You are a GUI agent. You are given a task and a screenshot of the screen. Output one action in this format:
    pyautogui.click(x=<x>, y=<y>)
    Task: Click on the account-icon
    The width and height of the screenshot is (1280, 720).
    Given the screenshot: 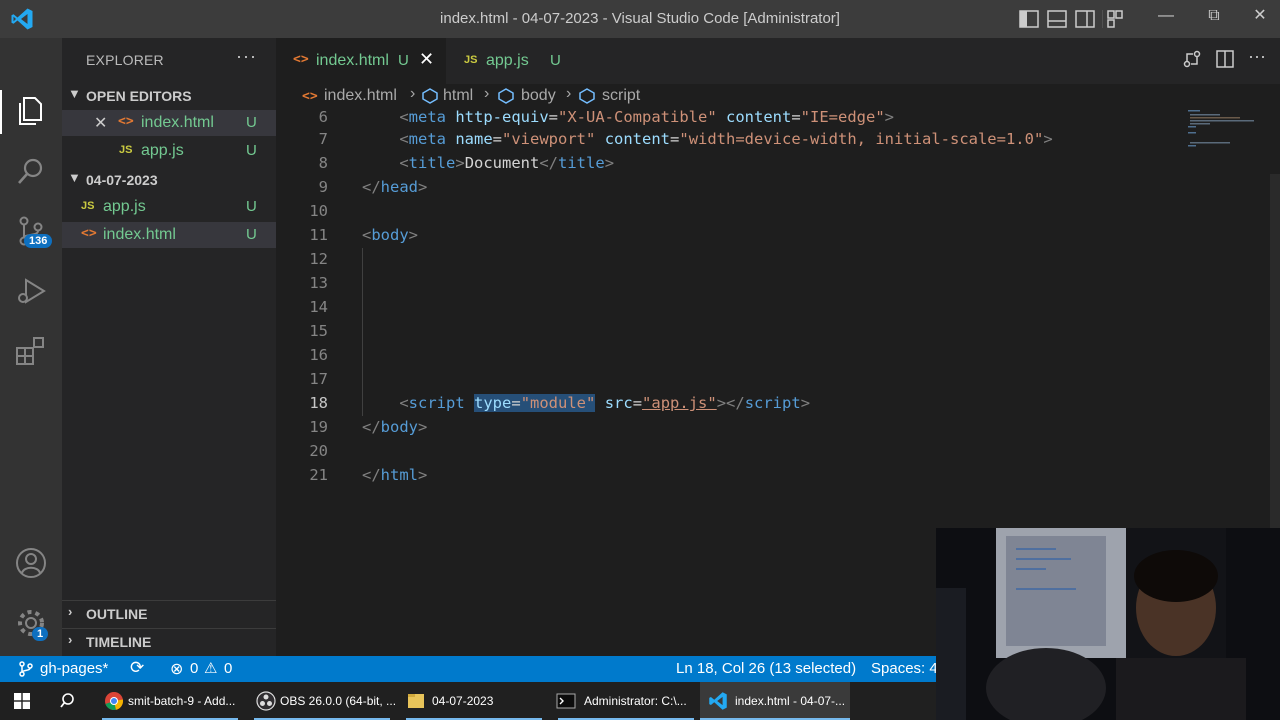 What is the action you would take?
    pyautogui.click(x=31, y=563)
    